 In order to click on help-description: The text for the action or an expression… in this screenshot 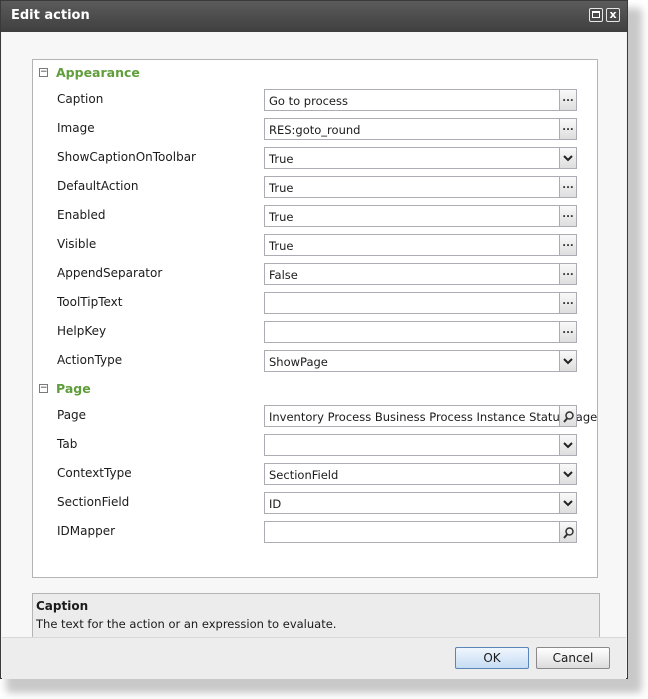, I will do `click(186, 624)`.